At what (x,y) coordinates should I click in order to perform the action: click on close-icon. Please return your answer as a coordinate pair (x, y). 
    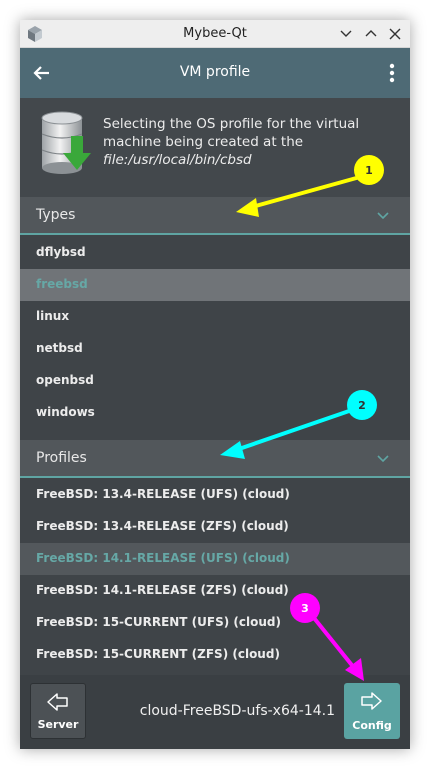
    Looking at the image, I should click on (395, 34).